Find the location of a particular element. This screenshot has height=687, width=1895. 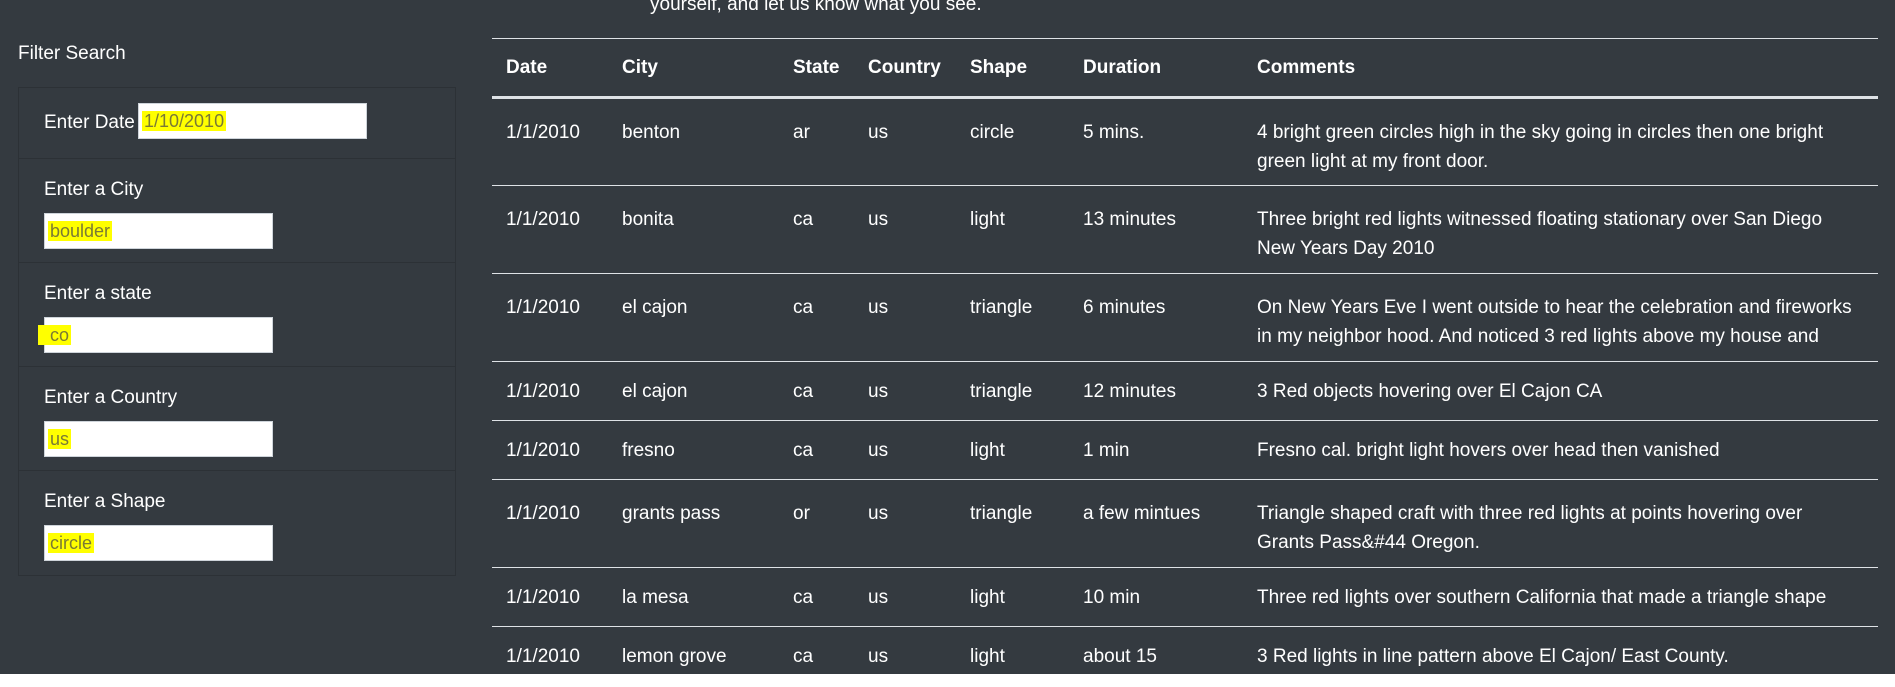

date-label: Enter Date is located at coordinates (89, 122).